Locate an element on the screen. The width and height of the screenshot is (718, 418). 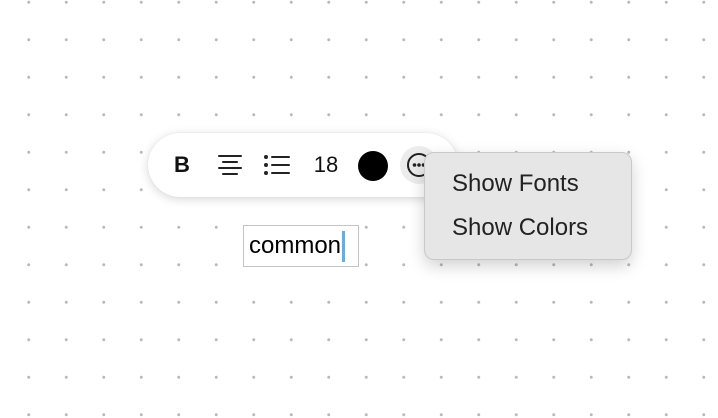
text-element: common is located at coordinates (301, 246).